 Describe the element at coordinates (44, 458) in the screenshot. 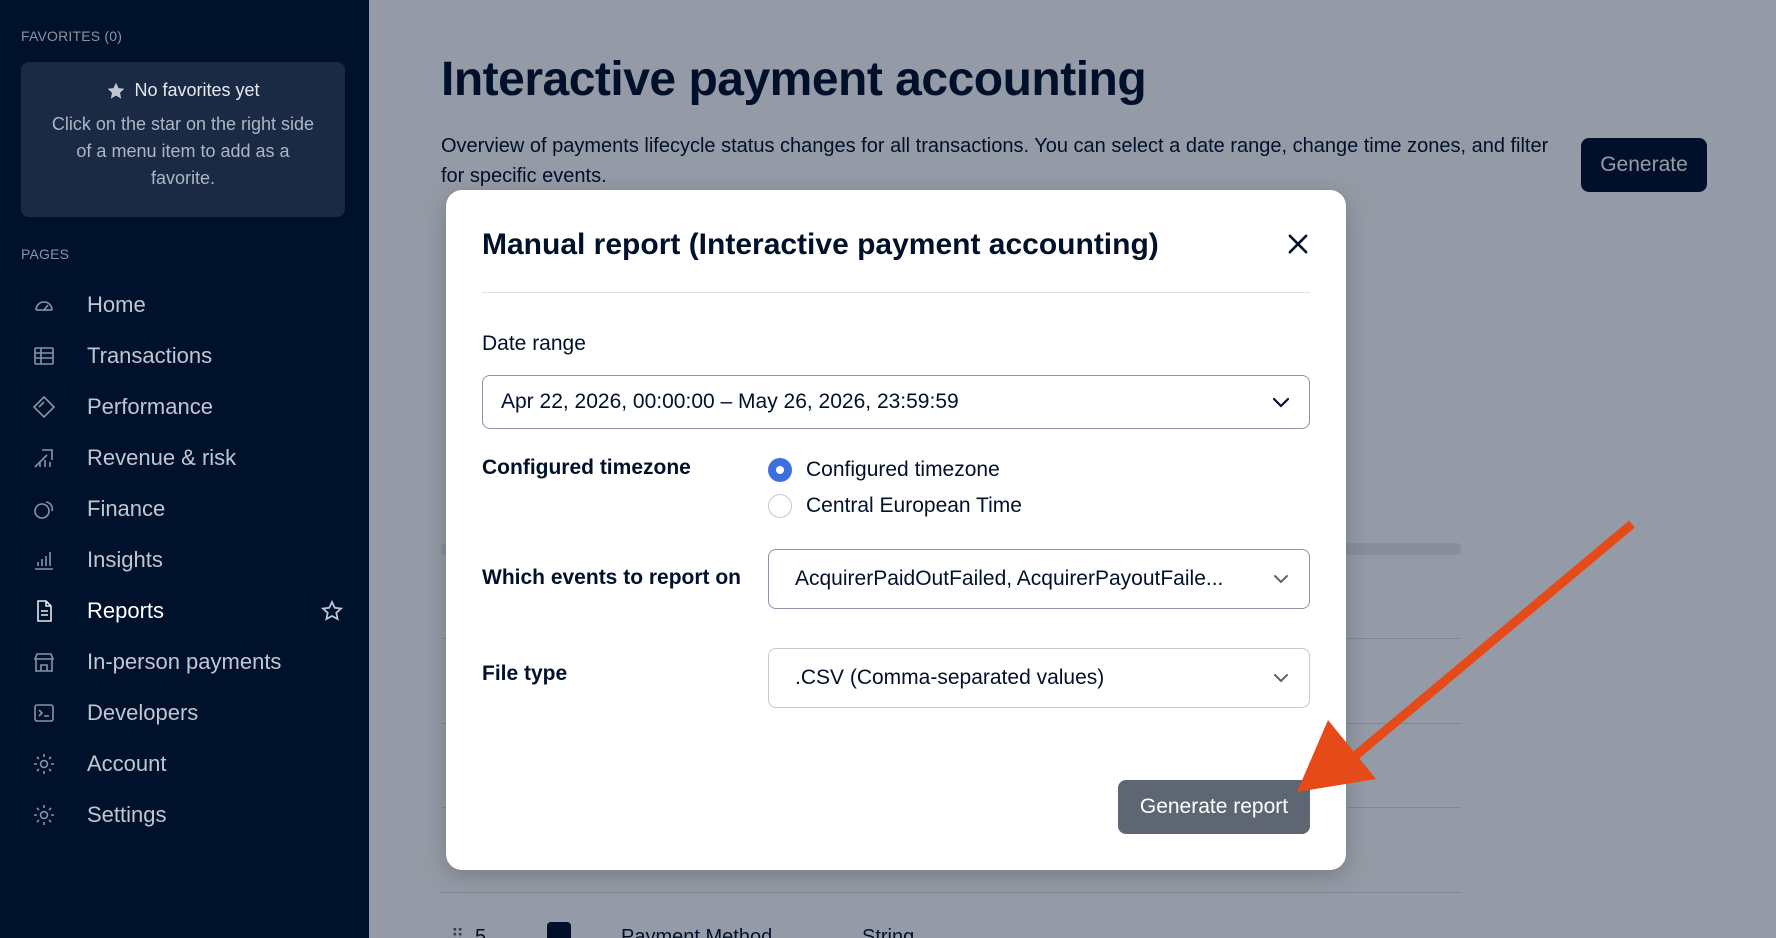

I see `chart-arrow-icon` at that location.